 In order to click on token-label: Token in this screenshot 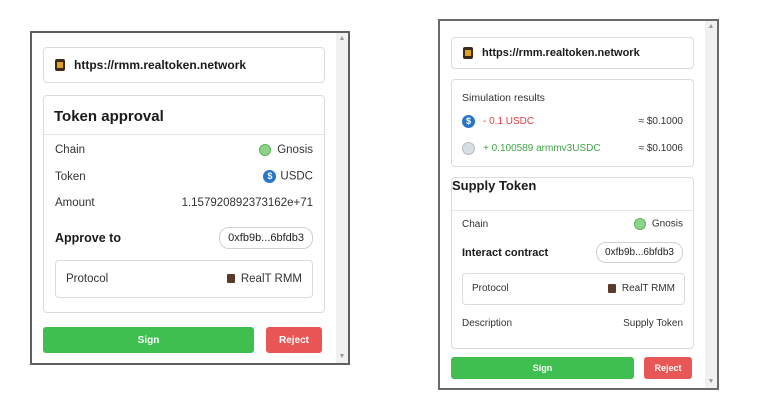, I will do `click(70, 176)`.